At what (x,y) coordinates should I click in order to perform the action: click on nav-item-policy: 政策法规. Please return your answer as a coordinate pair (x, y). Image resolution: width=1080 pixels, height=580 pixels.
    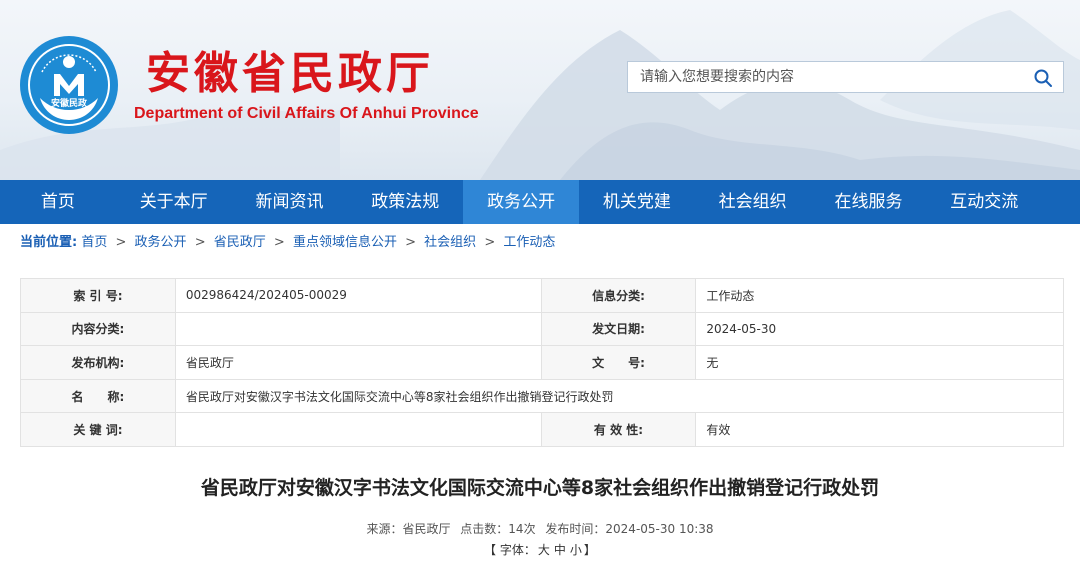
    Looking at the image, I should click on (405, 202).